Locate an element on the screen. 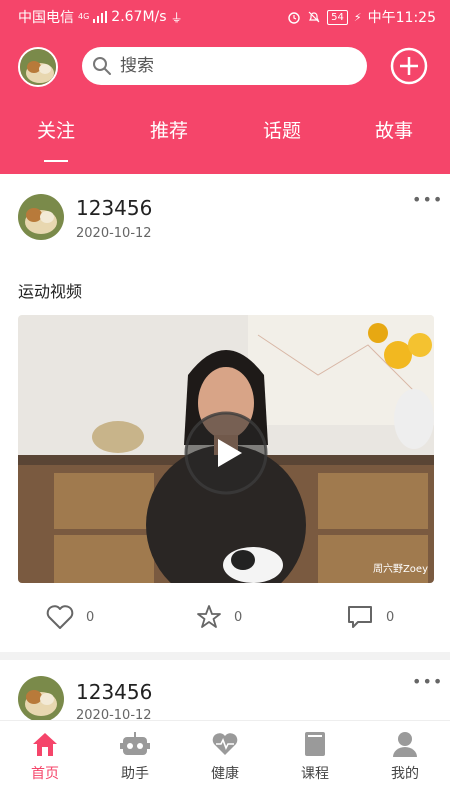 The image size is (450, 800). video-watermark: 周六野Zoey is located at coordinates (400, 569).